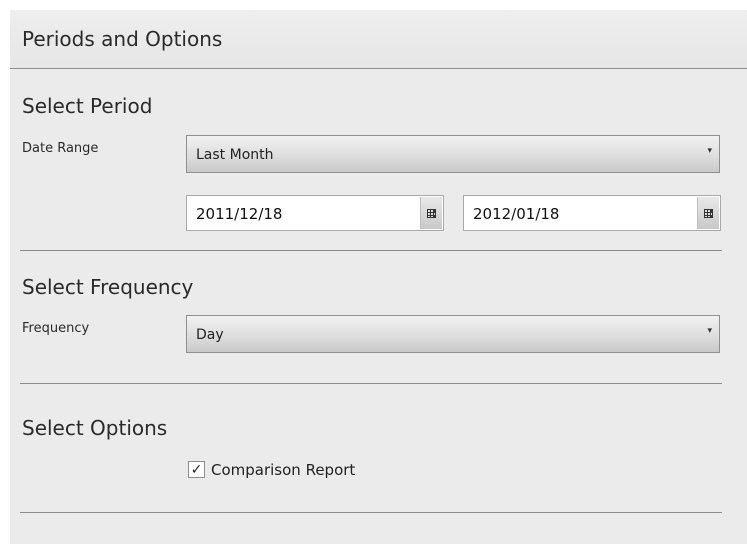  What do you see at coordinates (108, 287) in the screenshot?
I see `select-frequency-heading: Select Frequency` at bounding box center [108, 287].